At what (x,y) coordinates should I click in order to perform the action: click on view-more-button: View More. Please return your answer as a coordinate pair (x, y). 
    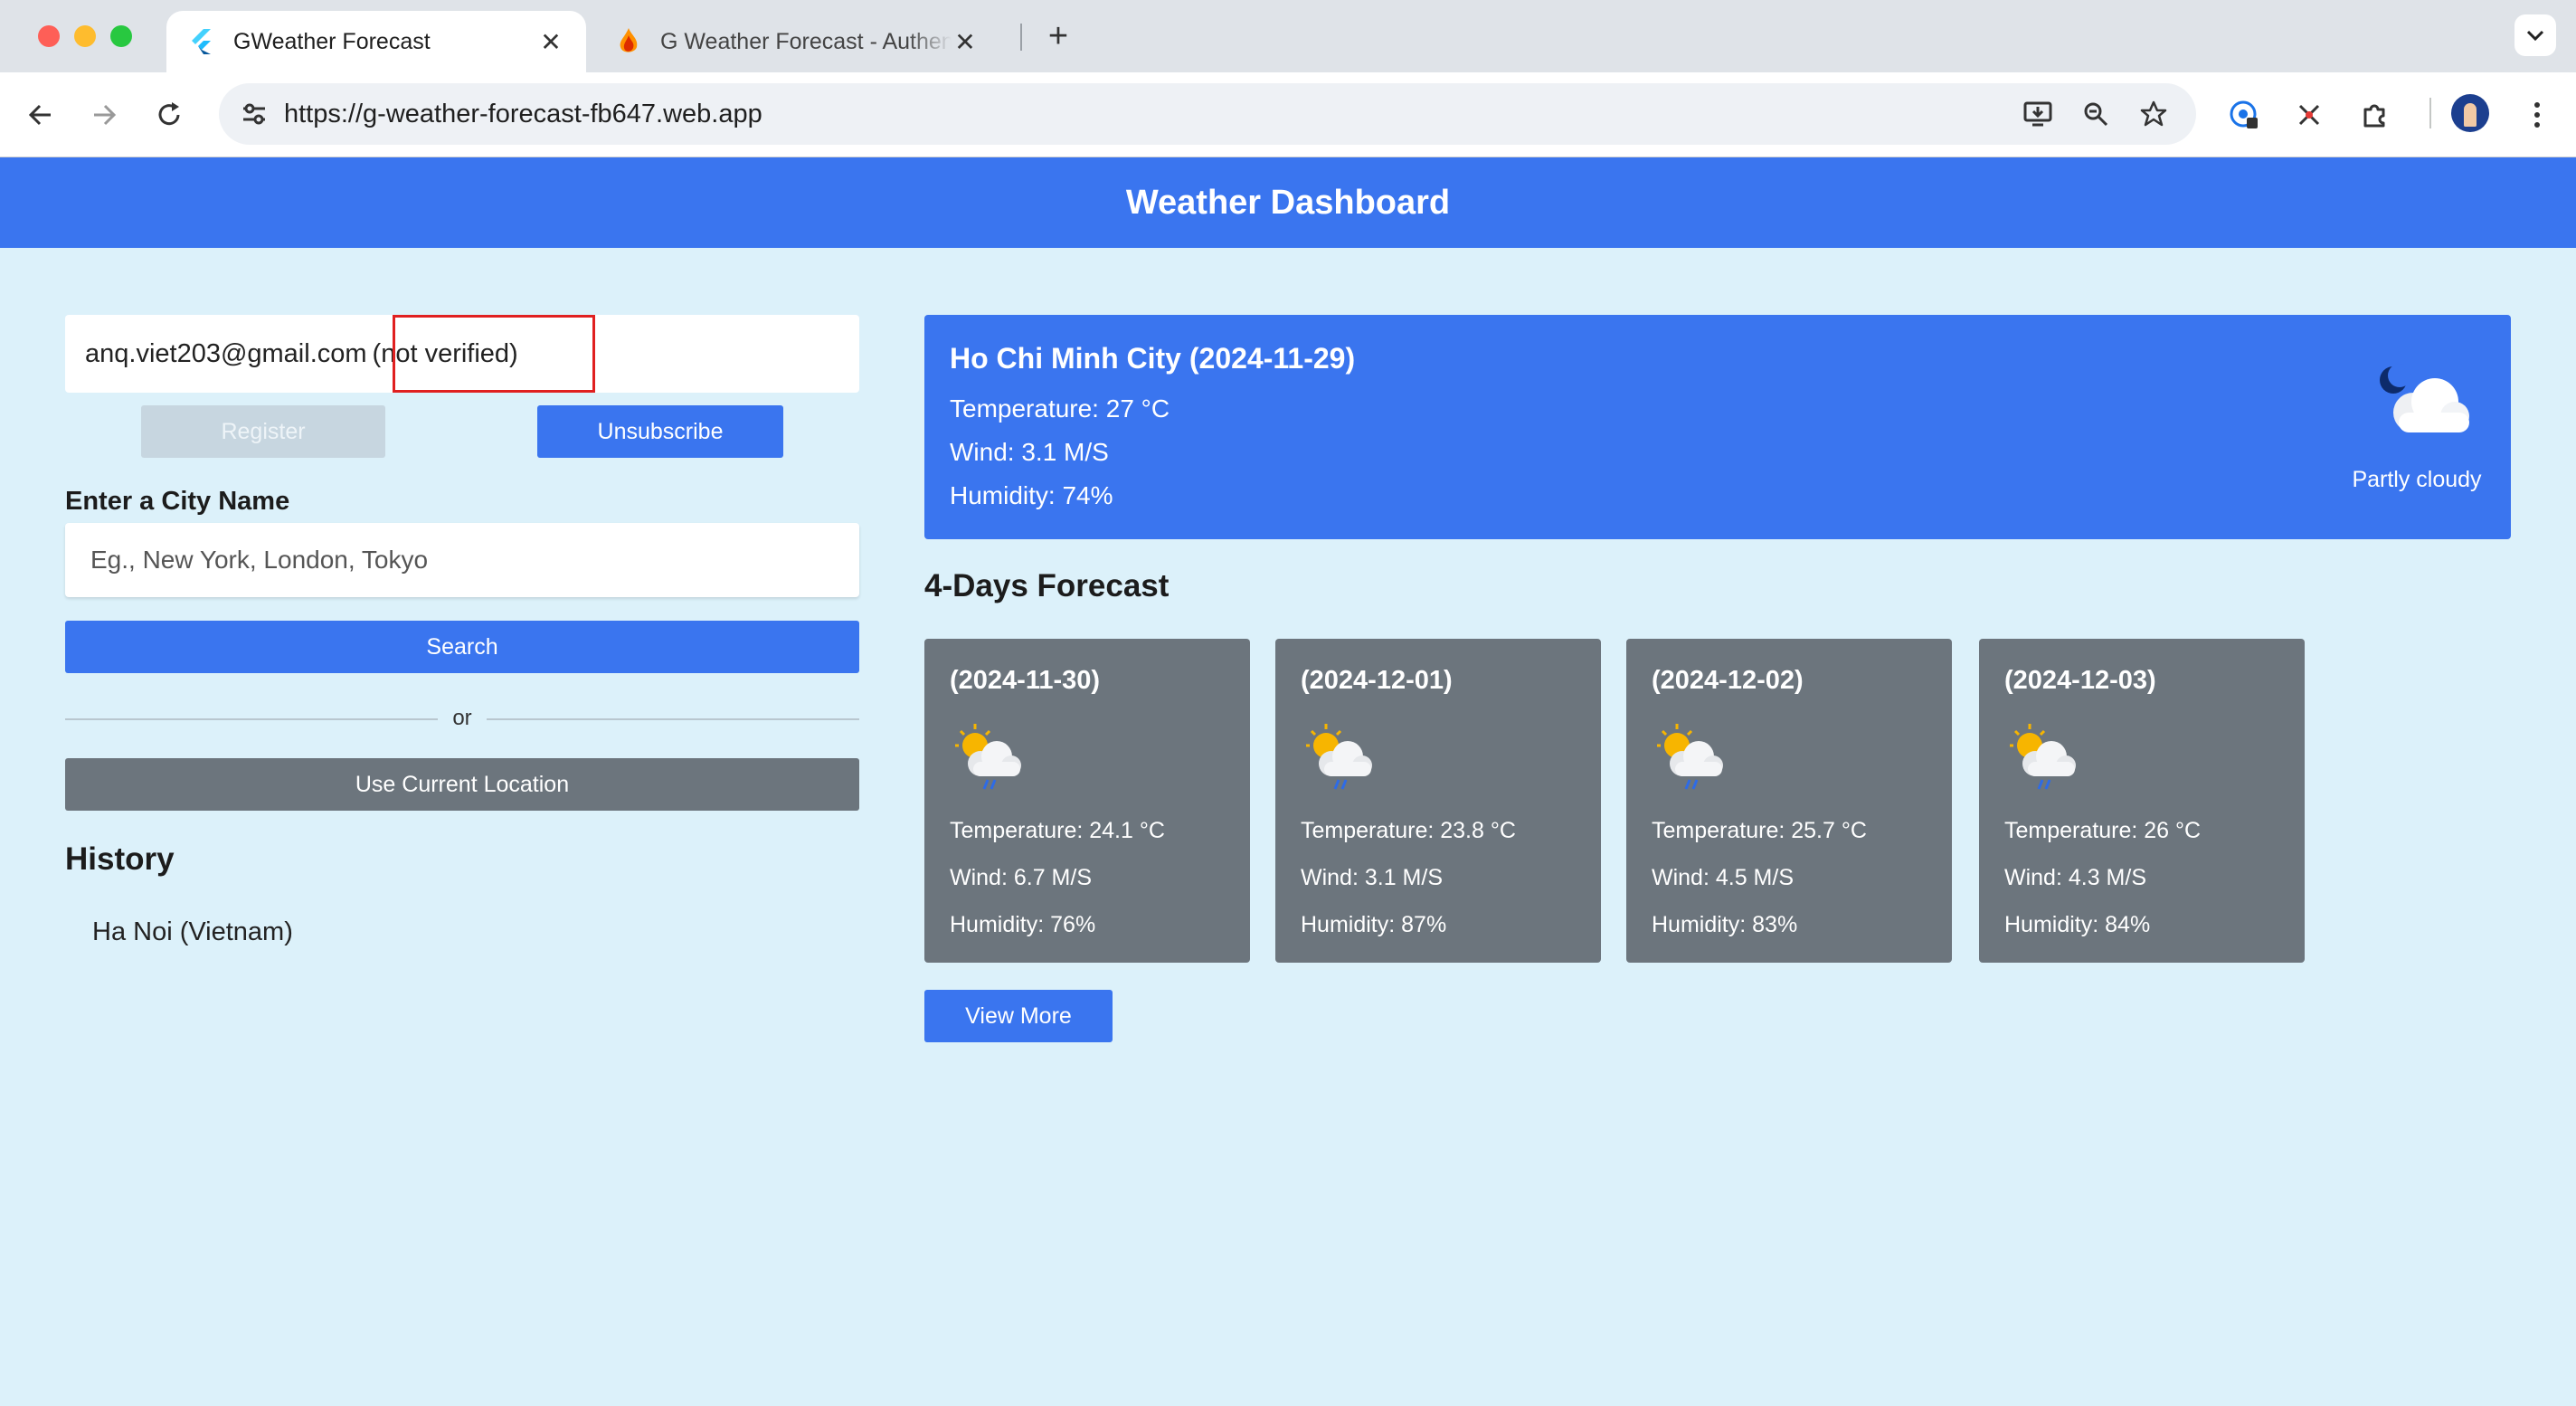
    Looking at the image, I should click on (1019, 1016).